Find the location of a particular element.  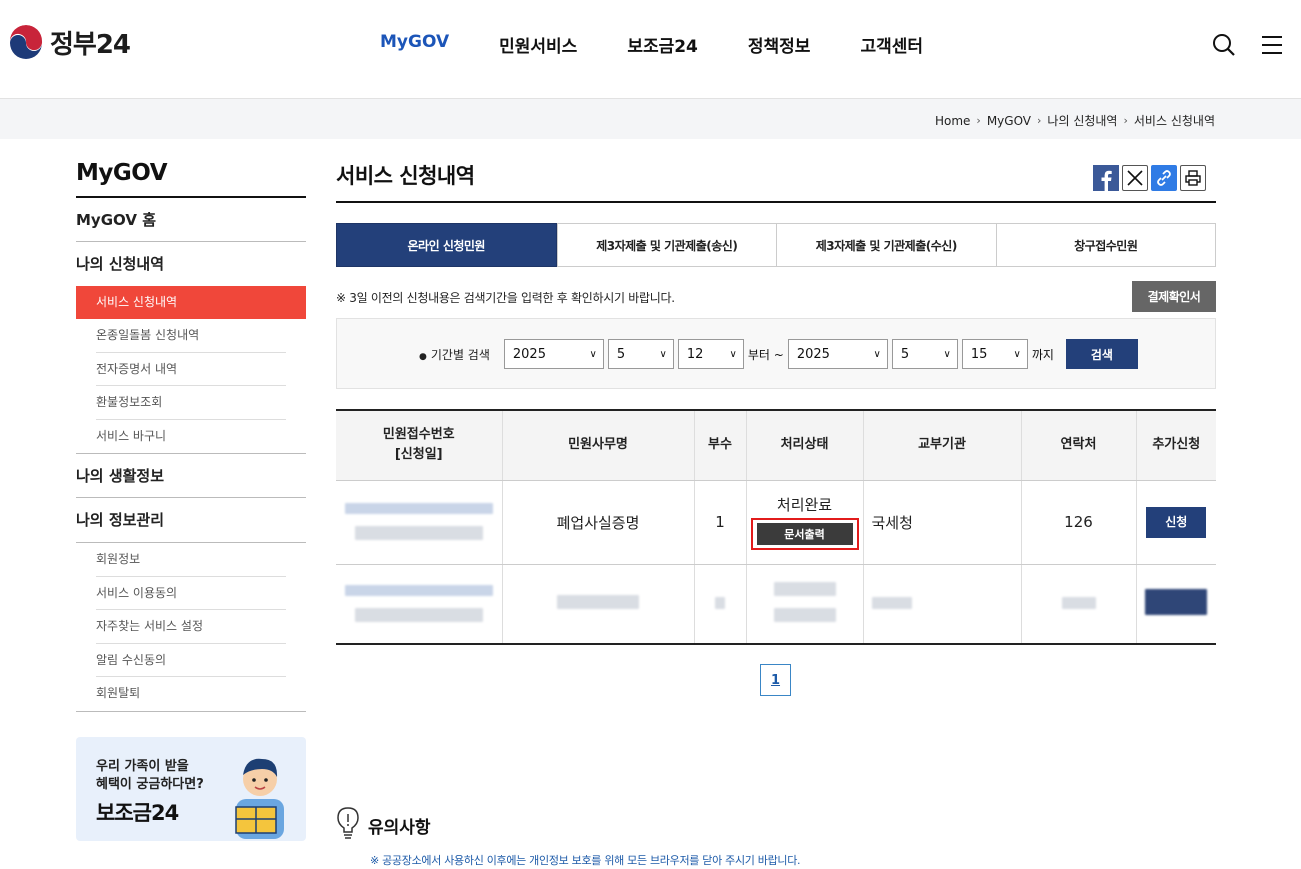

col-service-name: 민원사무명 is located at coordinates (597, 445).